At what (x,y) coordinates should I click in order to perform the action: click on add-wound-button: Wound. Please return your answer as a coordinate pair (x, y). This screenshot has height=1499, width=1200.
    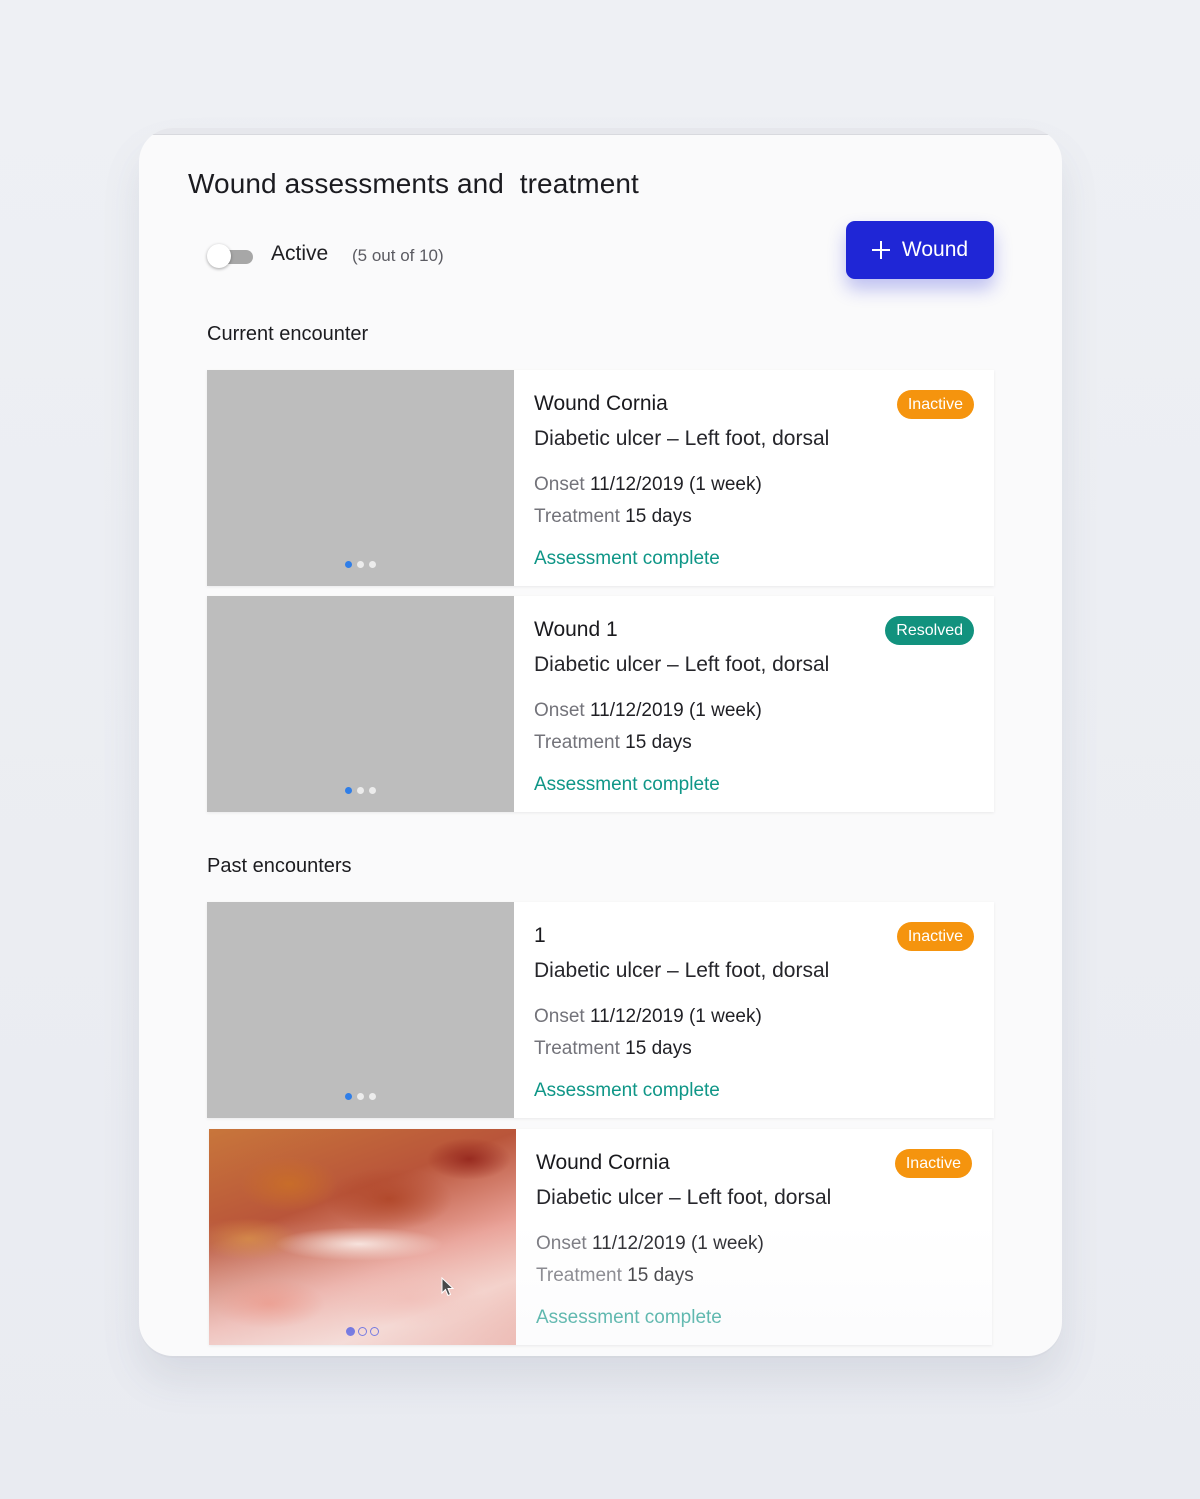
    Looking at the image, I should click on (920, 250).